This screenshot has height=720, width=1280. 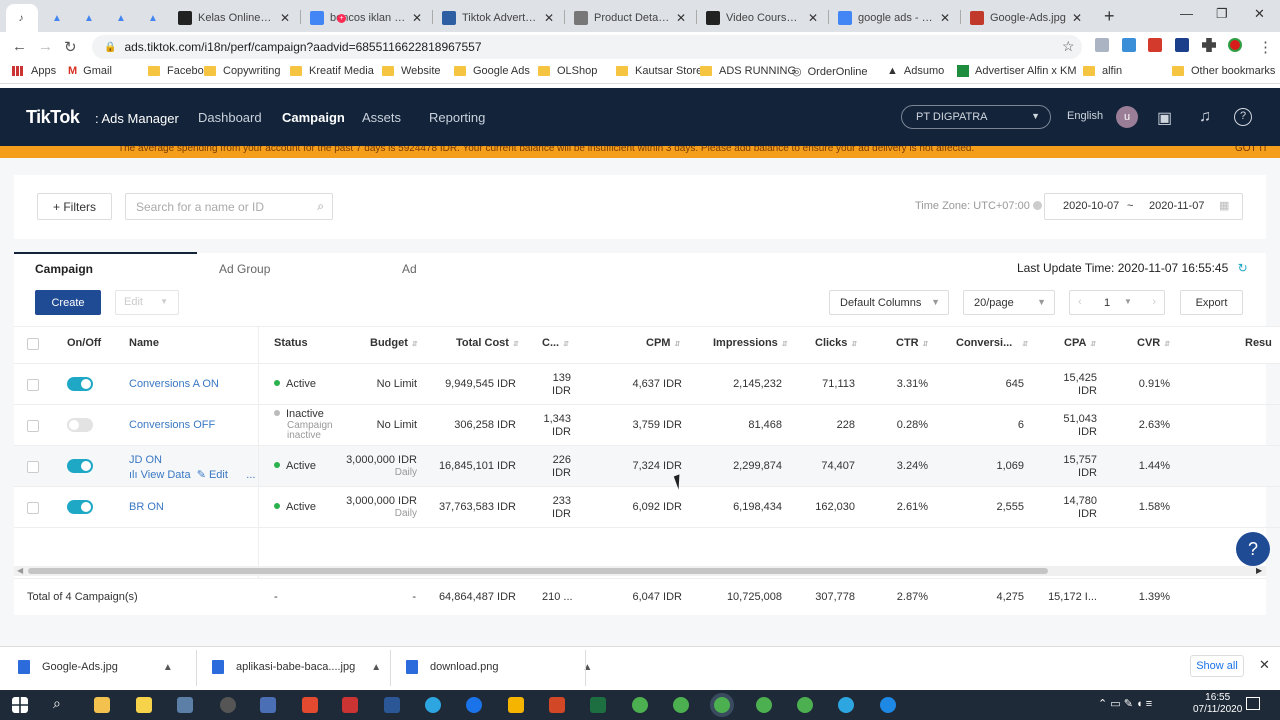 What do you see at coordinates (1125, 703) in the screenshot?
I see `tray-icons: ⌃ ▭ ✎ ◖ ≡` at bounding box center [1125, 703].